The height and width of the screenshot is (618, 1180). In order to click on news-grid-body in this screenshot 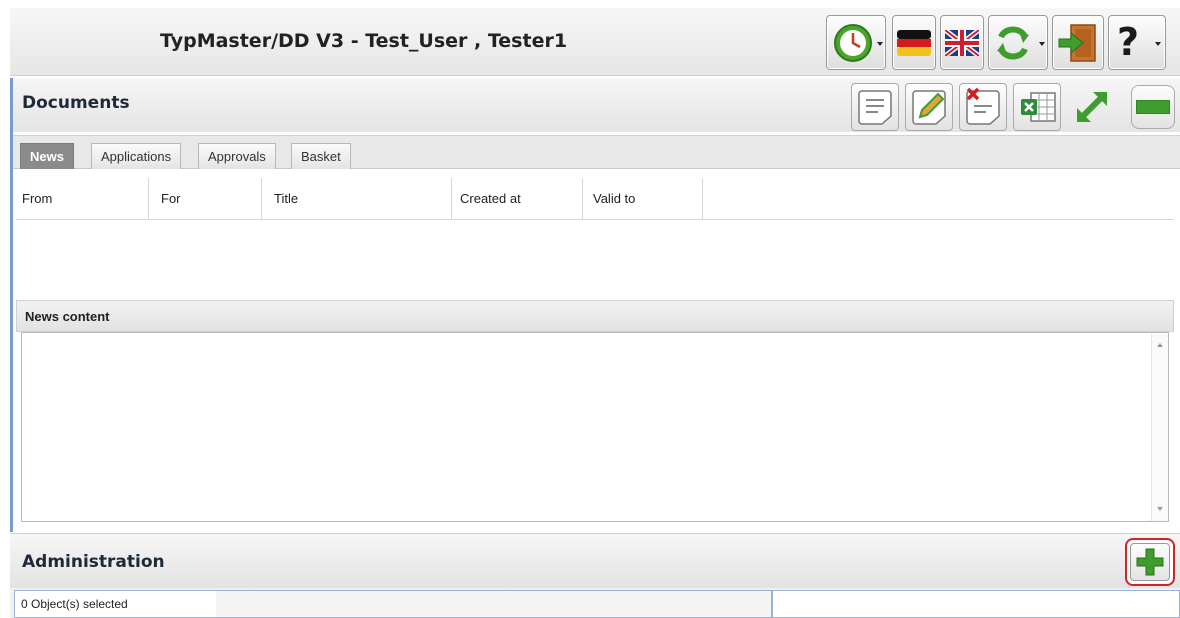, I will do `click(595, 260)`.